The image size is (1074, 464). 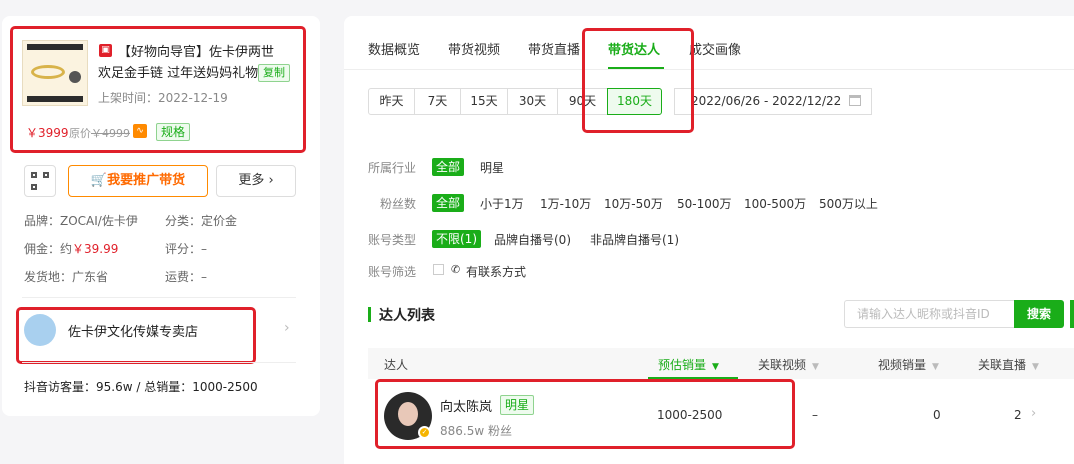 What do you see at coordinates (448, 167) in the screenshot?
I see `industry-option-all: 全部` at bounding box center [448, 167].